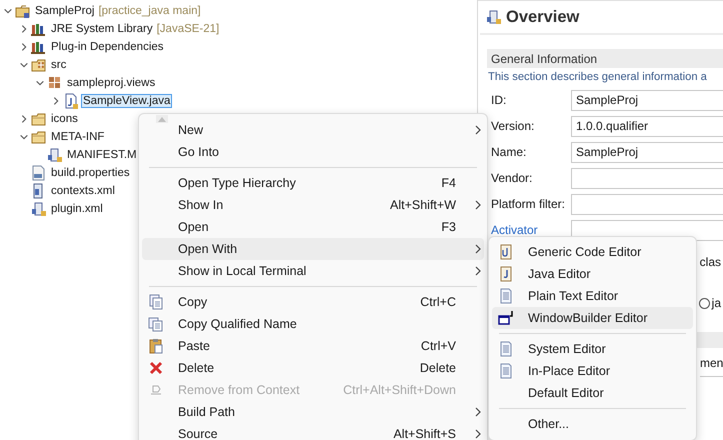 This screenshot has height=440, width=723. I want to click on menu-item: Copy Qualified Name, so click(313, 324).